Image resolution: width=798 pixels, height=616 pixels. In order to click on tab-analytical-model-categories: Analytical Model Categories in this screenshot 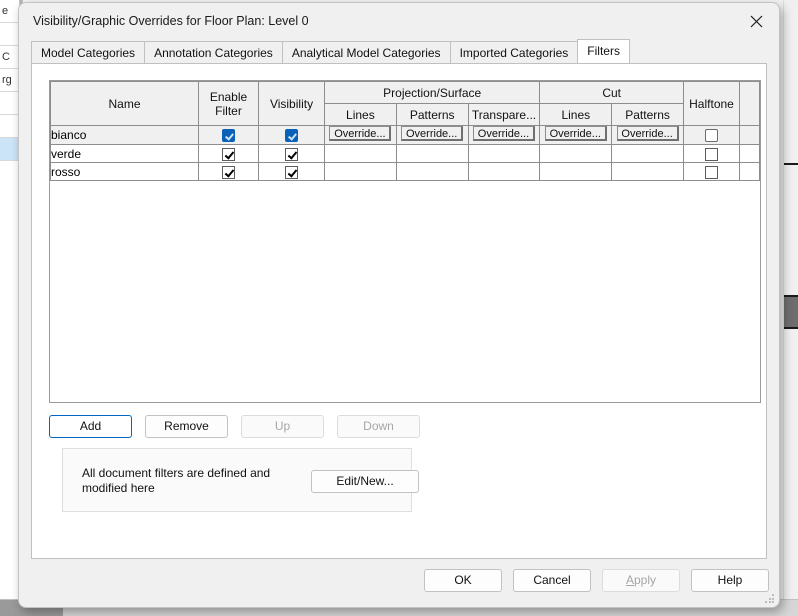, I will do `click(366, 52)`.